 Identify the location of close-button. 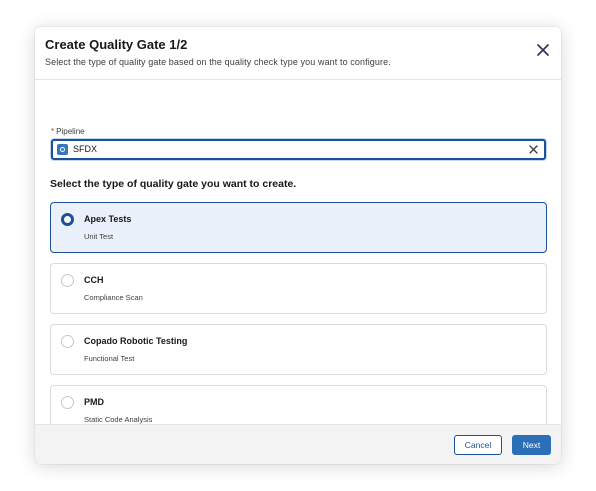
(543, 50).